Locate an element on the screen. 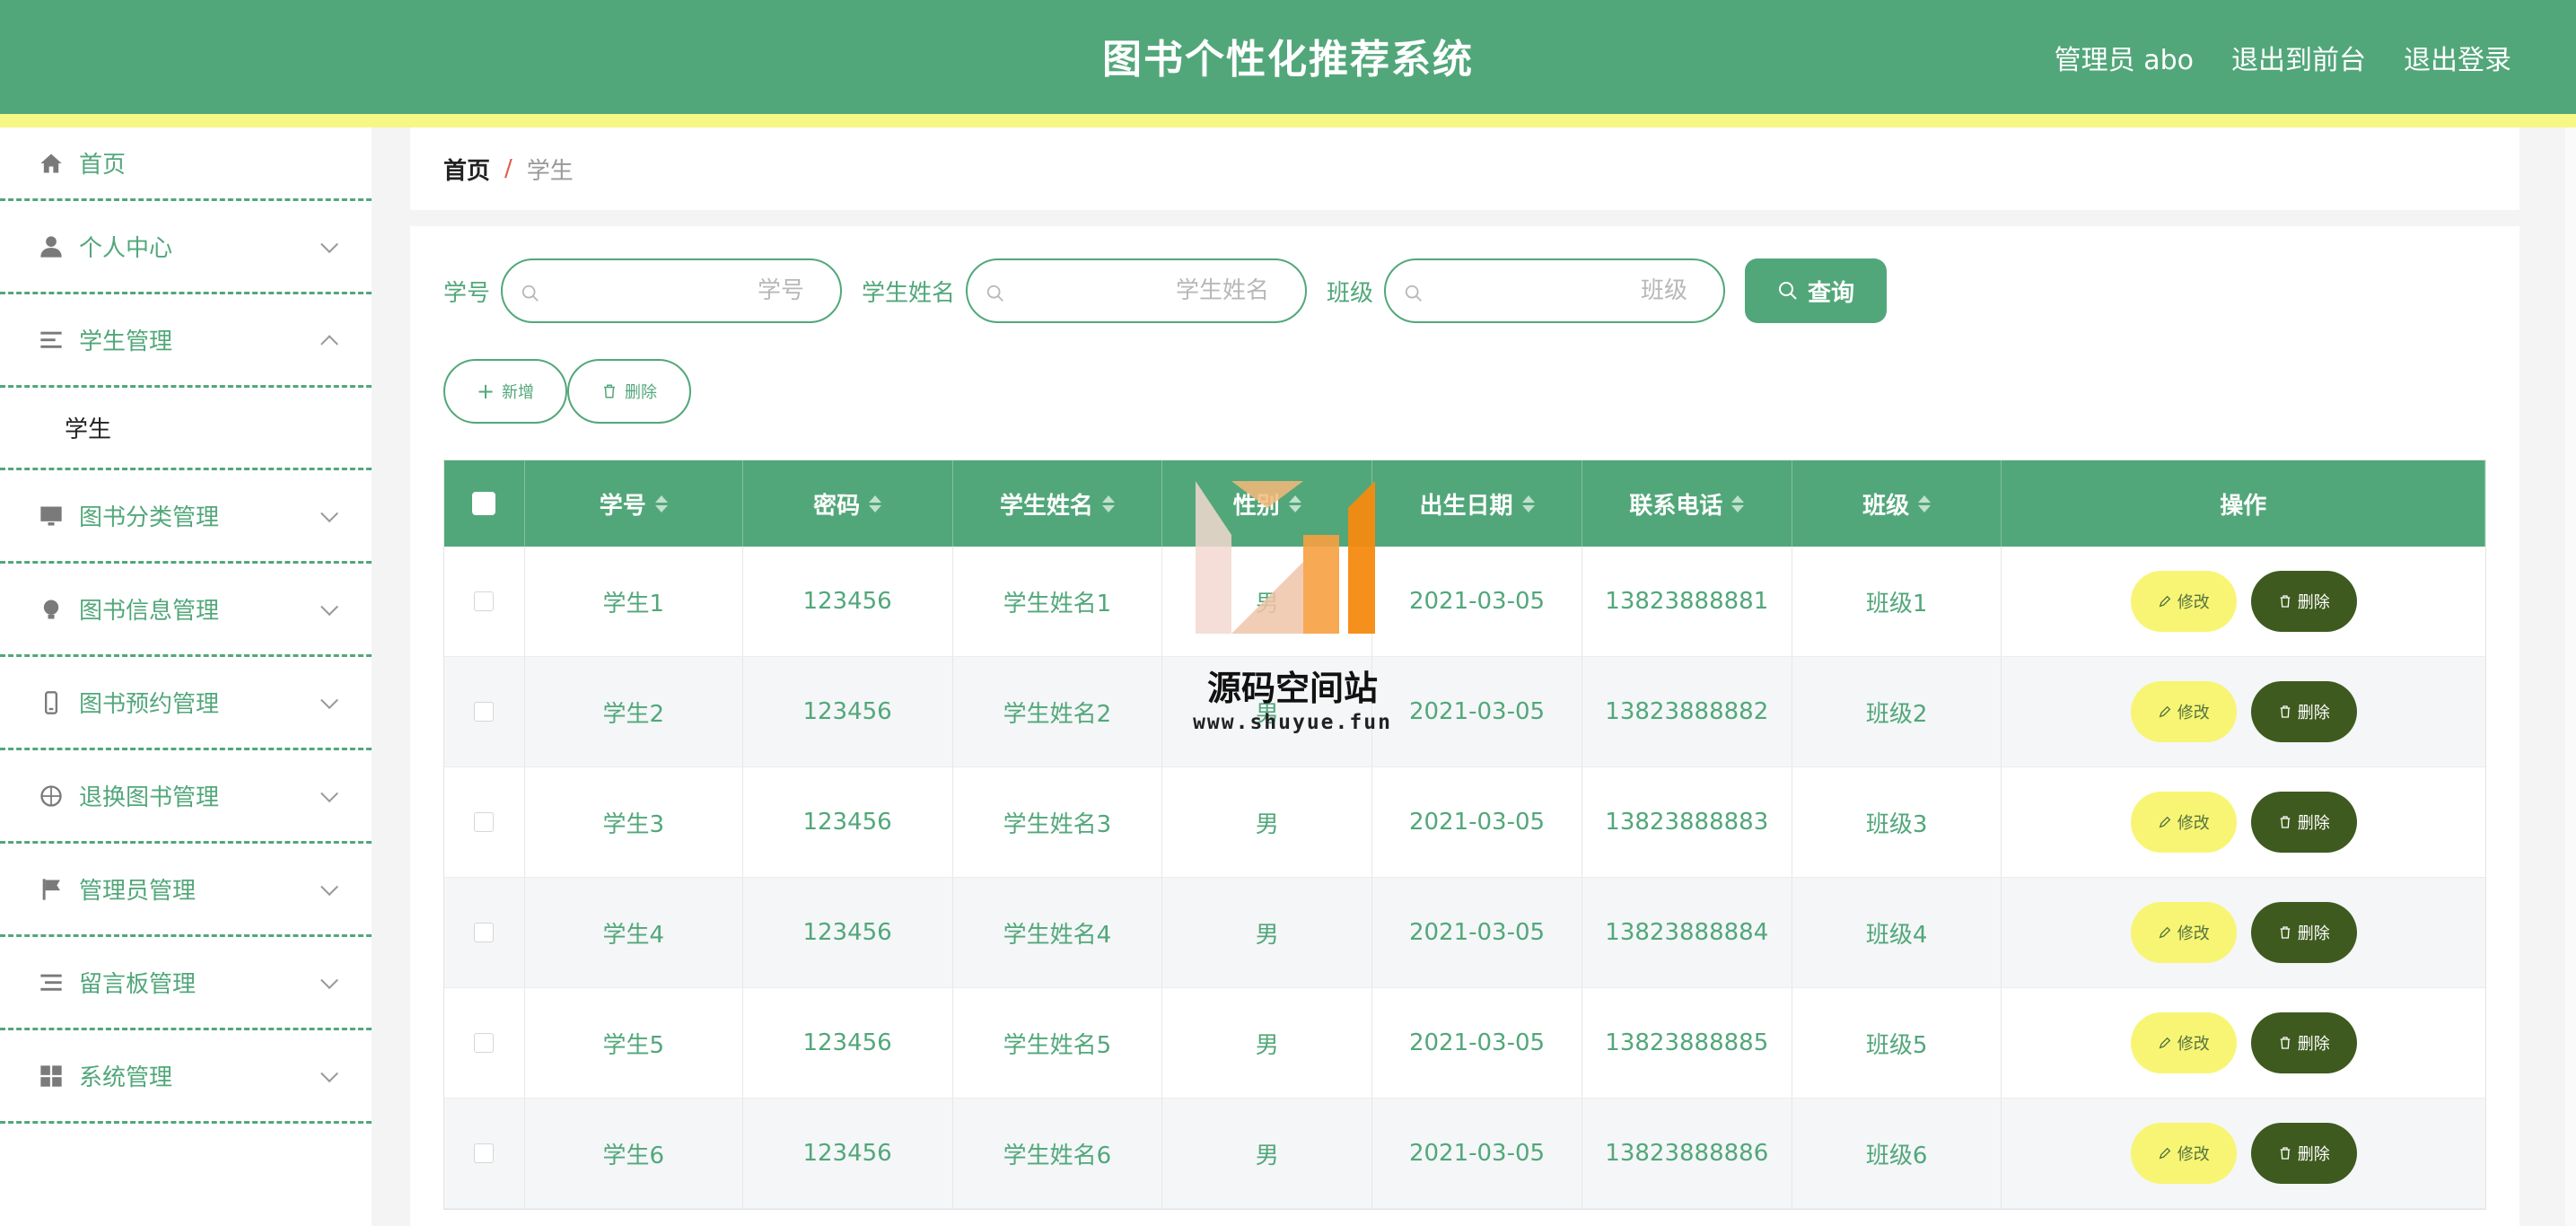  flag-icon is located at coordinates (51, 890).